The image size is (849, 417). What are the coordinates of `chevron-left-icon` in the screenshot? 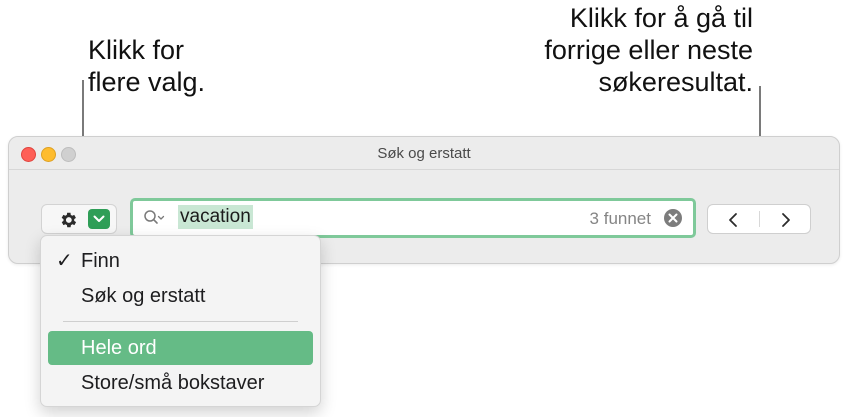 It's located at (733, 220).